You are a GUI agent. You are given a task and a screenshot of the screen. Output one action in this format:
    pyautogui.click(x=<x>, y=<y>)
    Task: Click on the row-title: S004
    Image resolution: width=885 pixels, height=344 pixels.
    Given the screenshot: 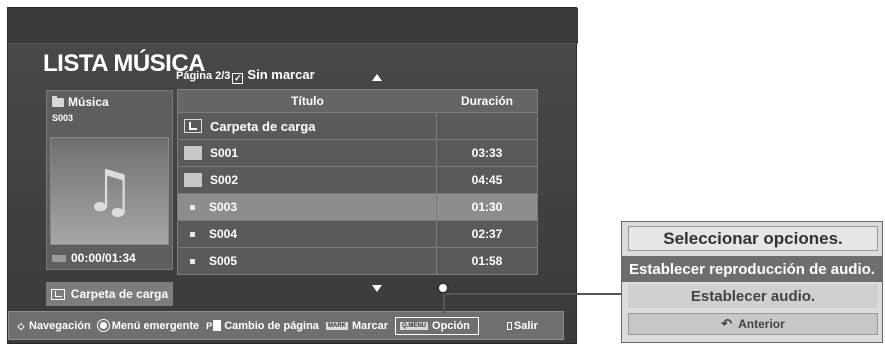 What is the action you would take?
    pyautogui.click(x=223, y=234)
    